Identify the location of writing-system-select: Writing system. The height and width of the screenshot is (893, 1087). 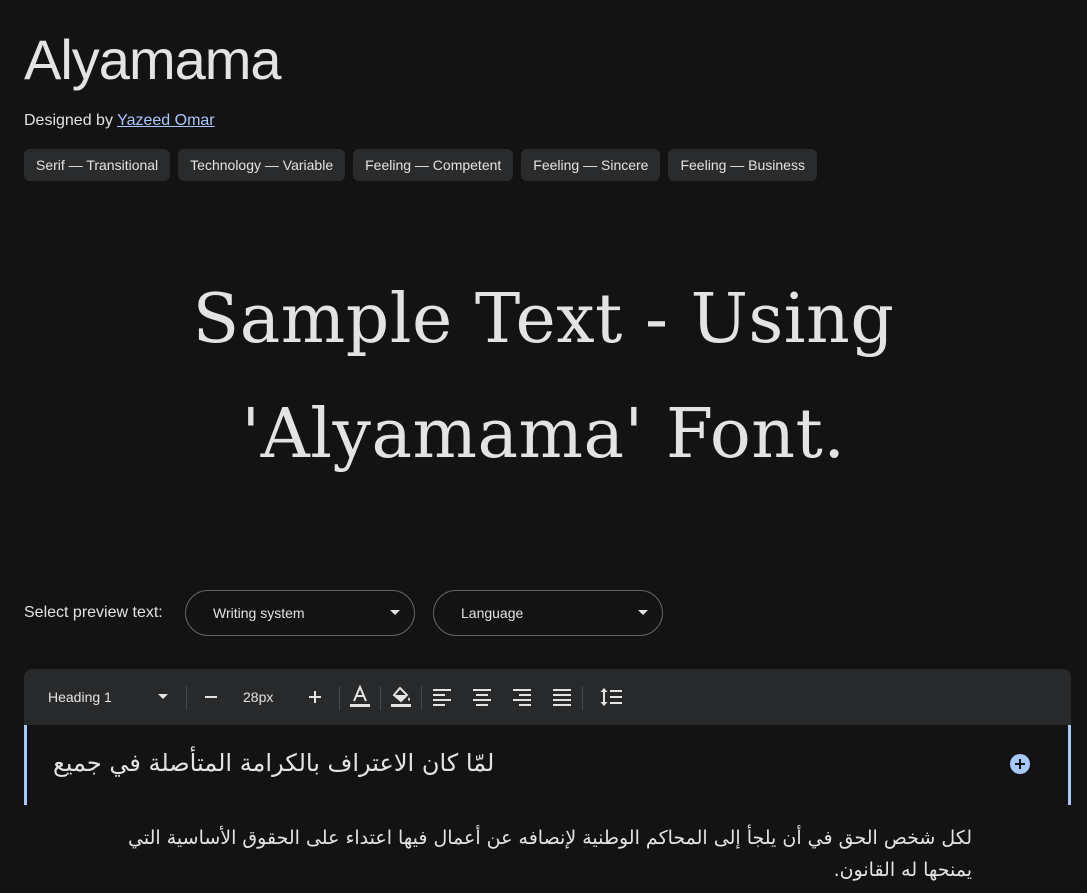
(300, 613).